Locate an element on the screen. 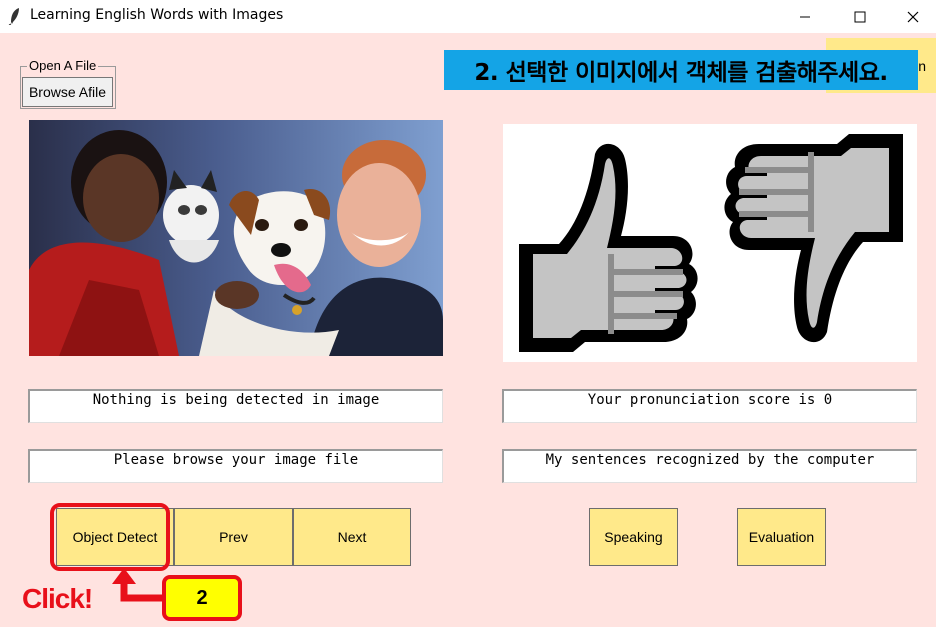 This screenshot has width=936, height=627. evaluation-button: Evaluation is located at coordinates (781, 537).